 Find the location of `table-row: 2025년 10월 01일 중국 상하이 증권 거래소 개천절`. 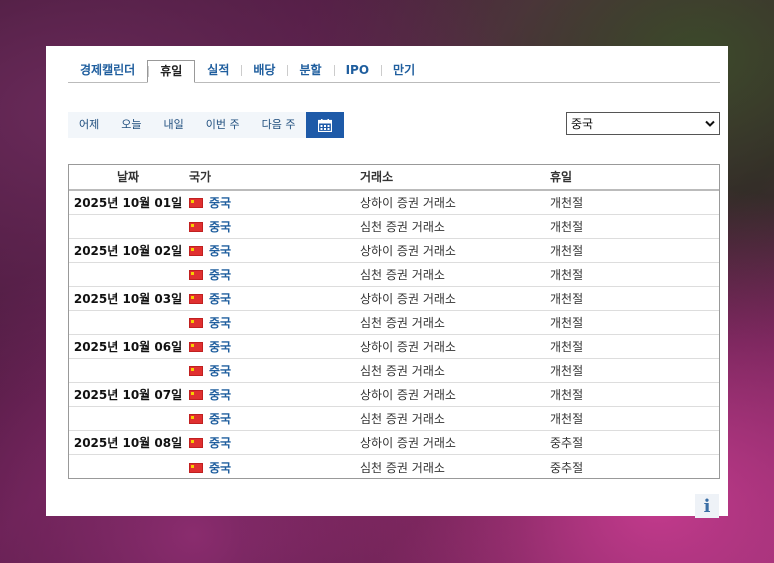

table-row: 2025년 10월 01일 중국 상하이 증권 거래소 개천절 is located at coordinates (394, 203).